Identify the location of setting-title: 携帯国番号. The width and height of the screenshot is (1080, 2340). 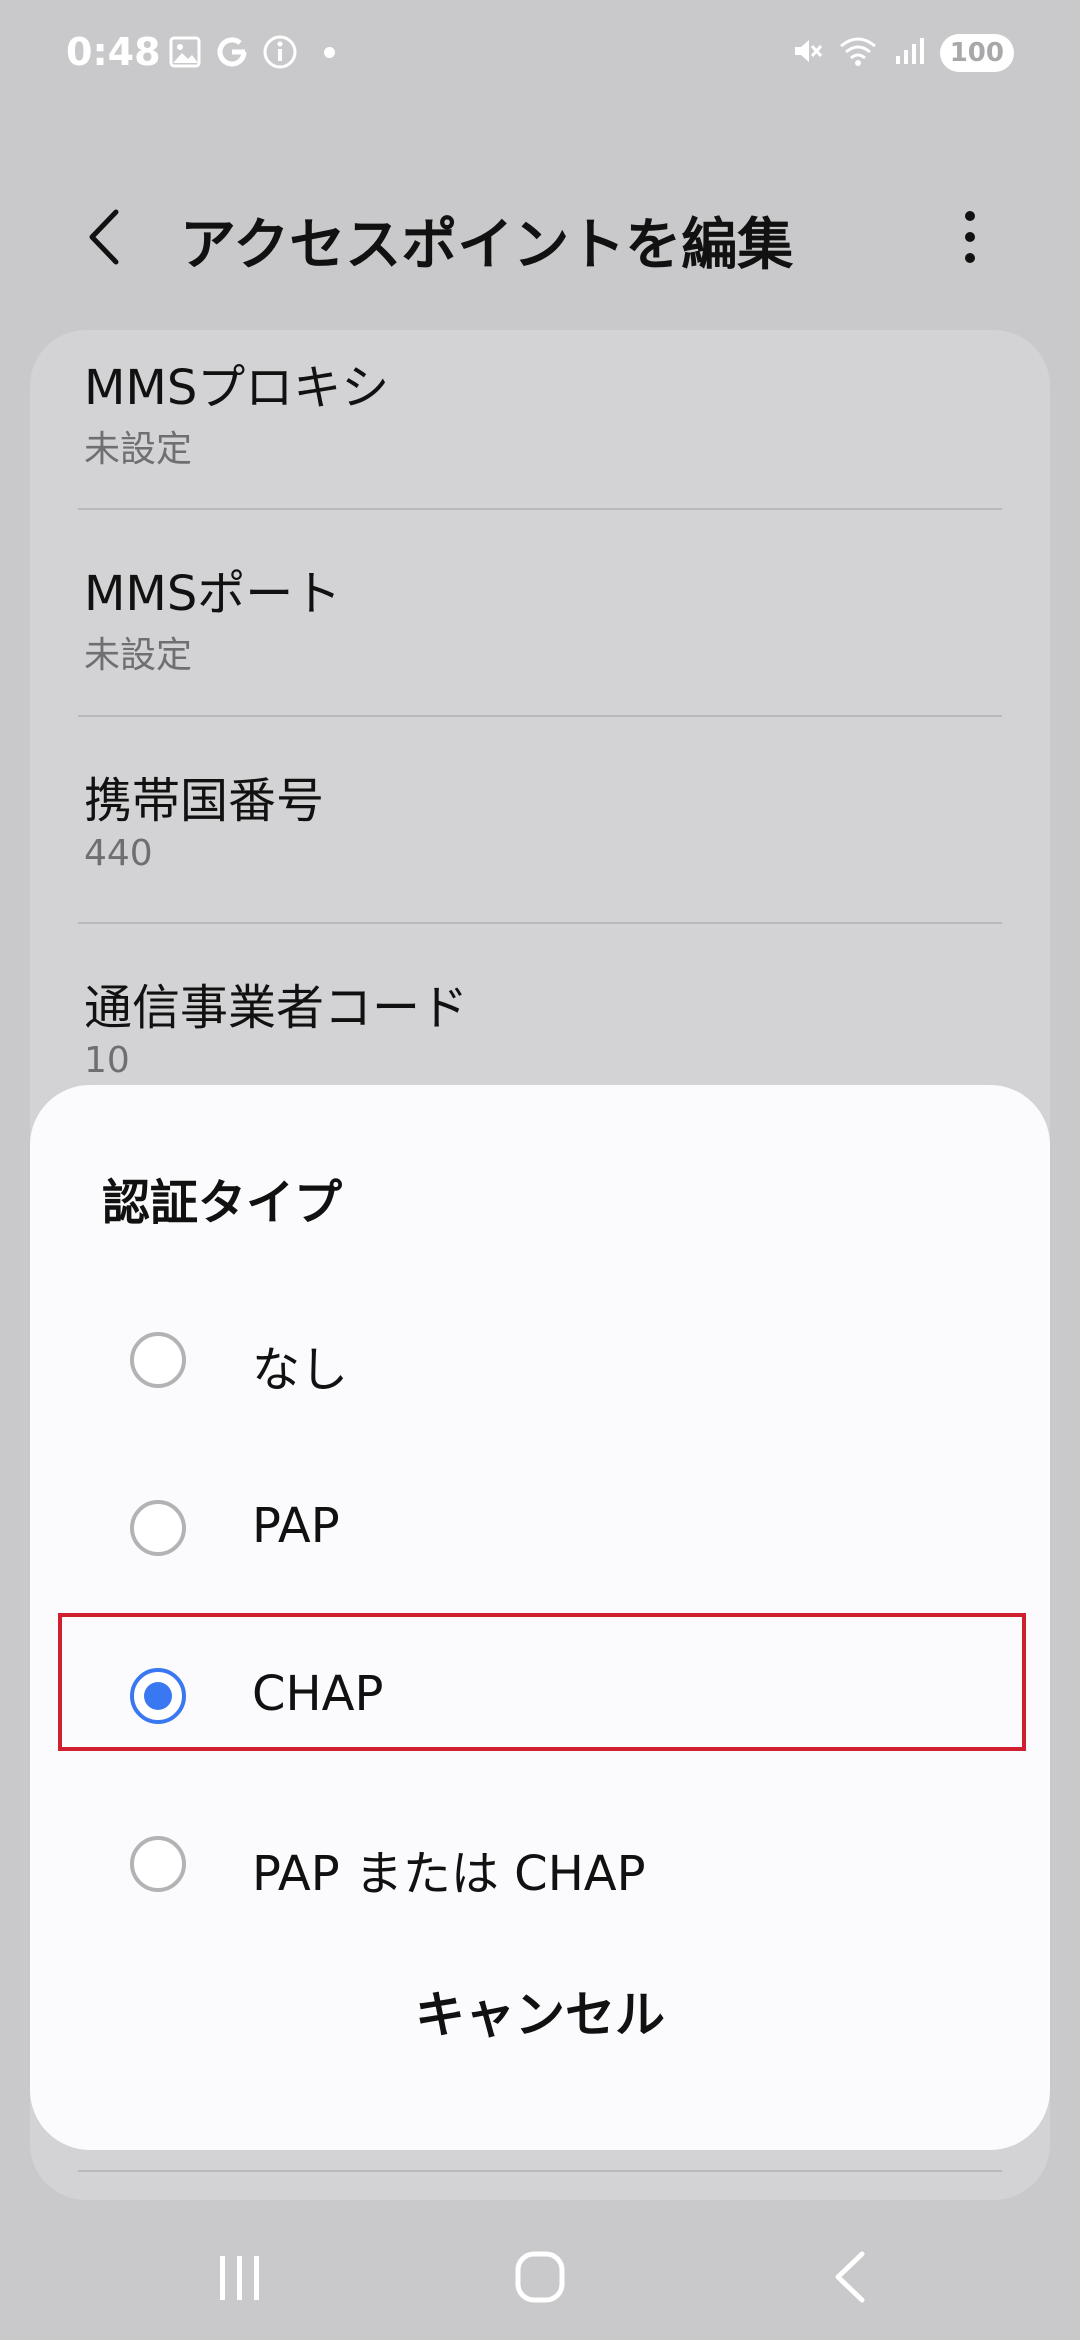
(204, 801).